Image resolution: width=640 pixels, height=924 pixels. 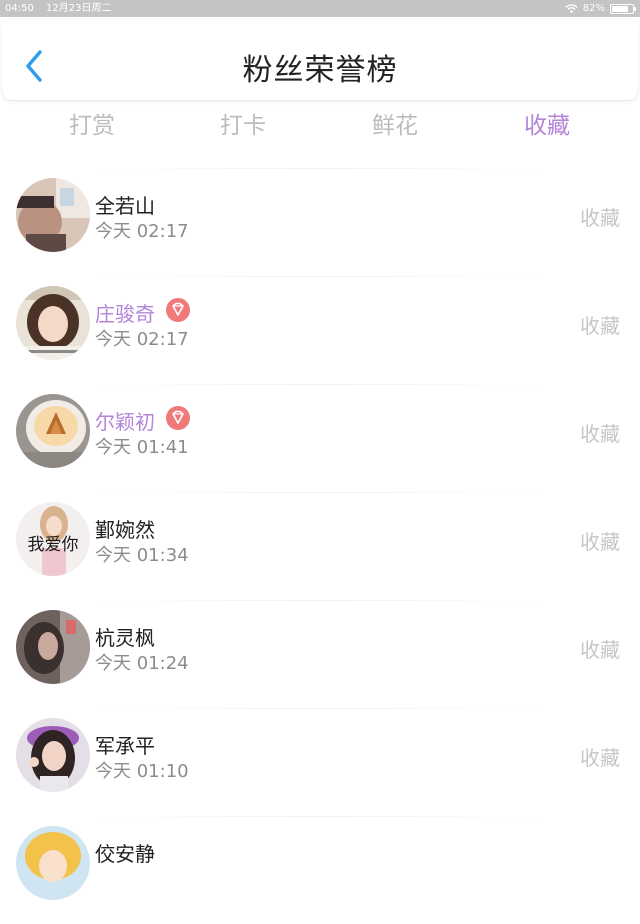 I want to click on fan-time: 今天 01:41, so click(x=142, y=447).